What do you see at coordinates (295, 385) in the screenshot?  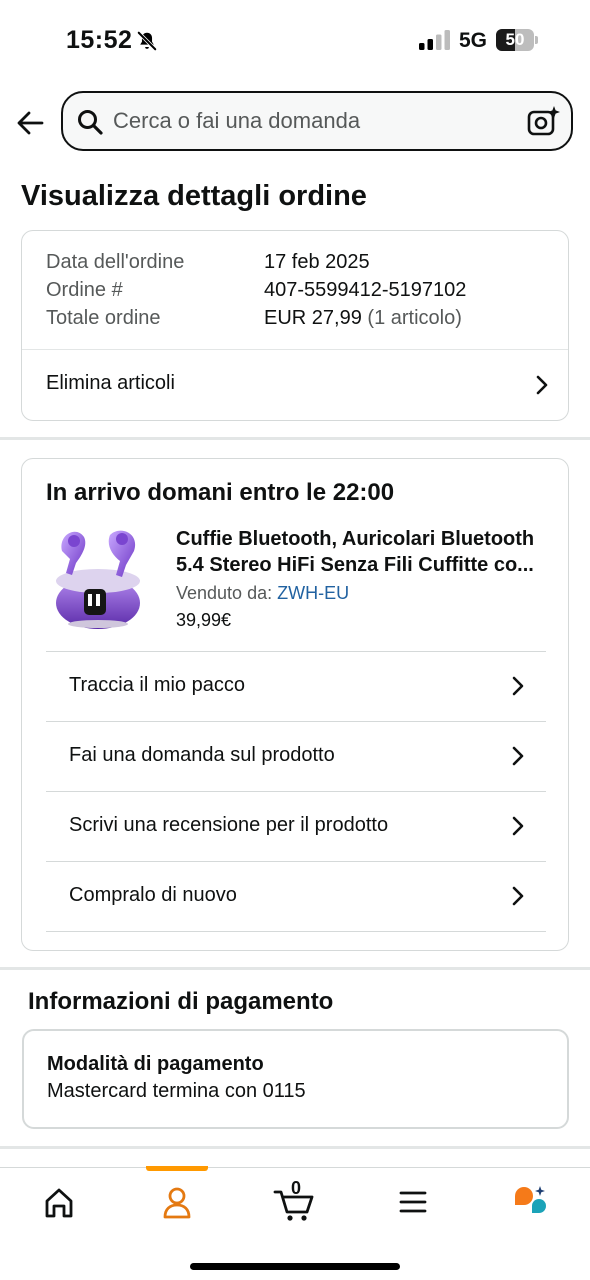 I see `delete-items-link: Elimina articoli` at bounding box center [295, 385].